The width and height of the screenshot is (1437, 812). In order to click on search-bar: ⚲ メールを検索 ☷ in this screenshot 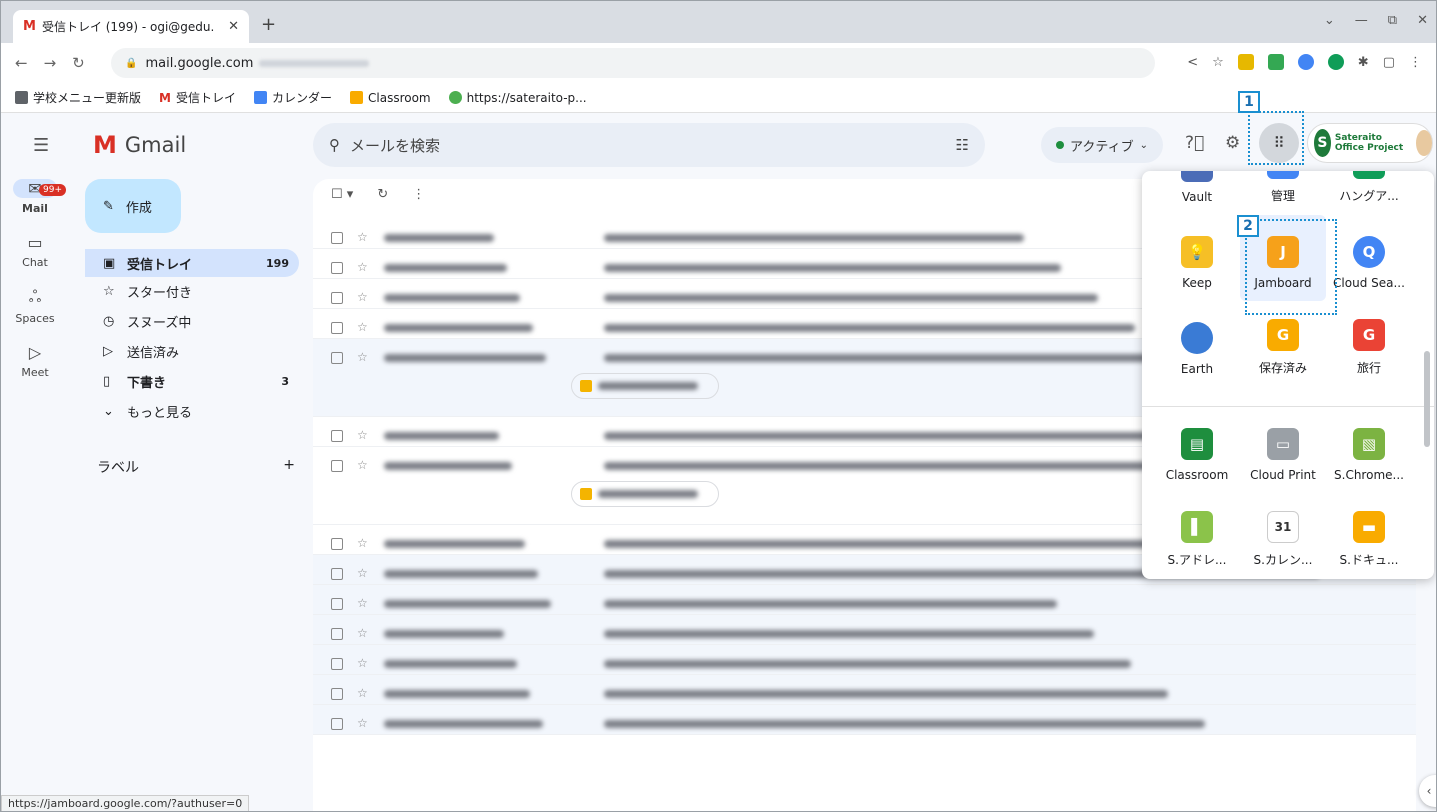, I will do `click(649, 145)`.